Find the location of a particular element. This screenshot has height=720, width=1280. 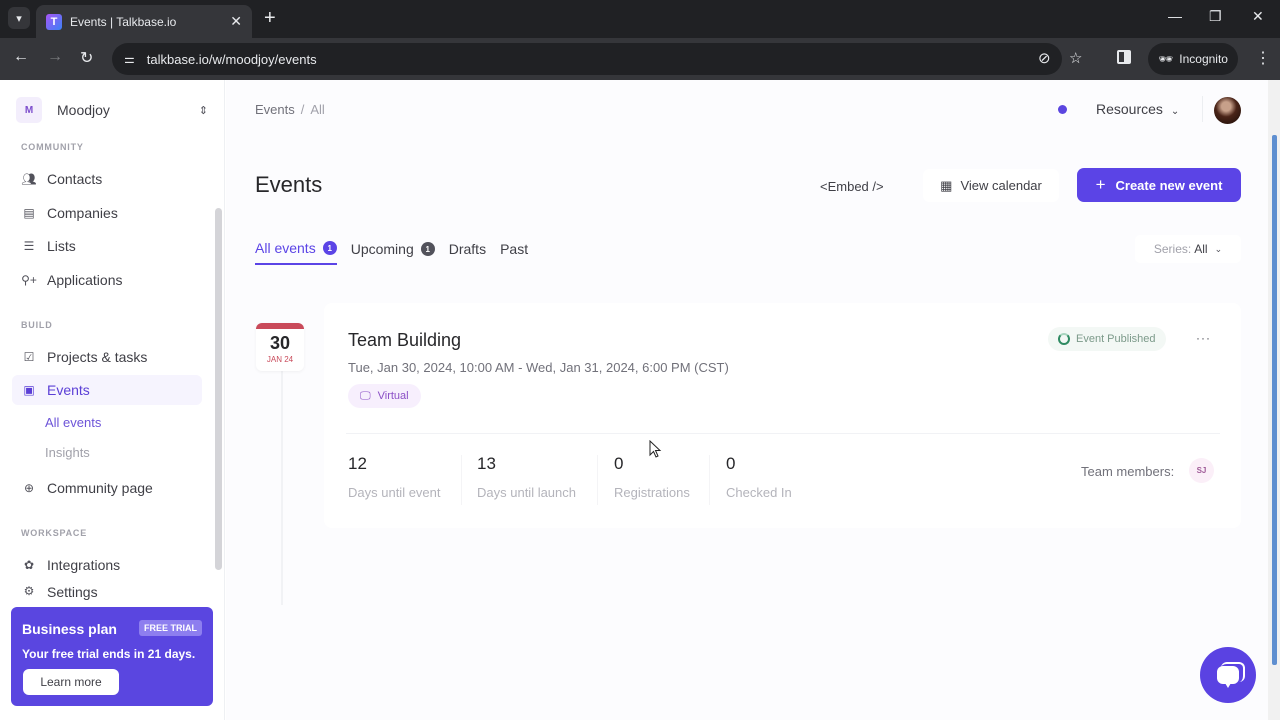

sidebar-item-label: Companies is located at coordinates (82, 213).